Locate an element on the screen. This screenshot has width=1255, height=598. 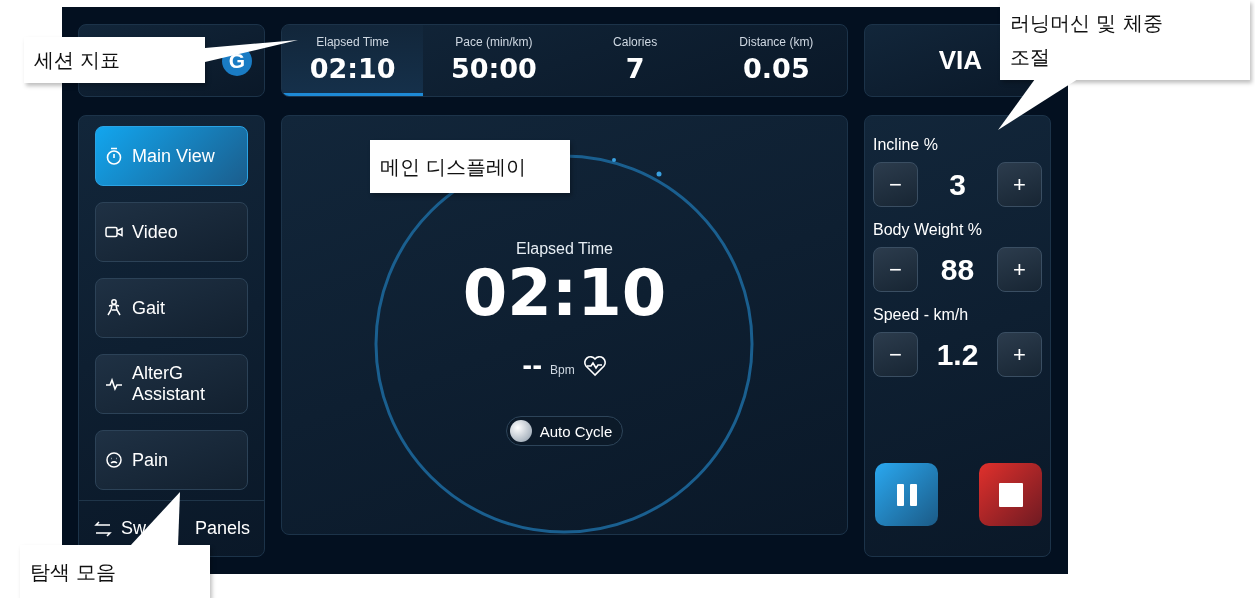
metric-label: Elapsed Time is located at coordinates (352, 41).